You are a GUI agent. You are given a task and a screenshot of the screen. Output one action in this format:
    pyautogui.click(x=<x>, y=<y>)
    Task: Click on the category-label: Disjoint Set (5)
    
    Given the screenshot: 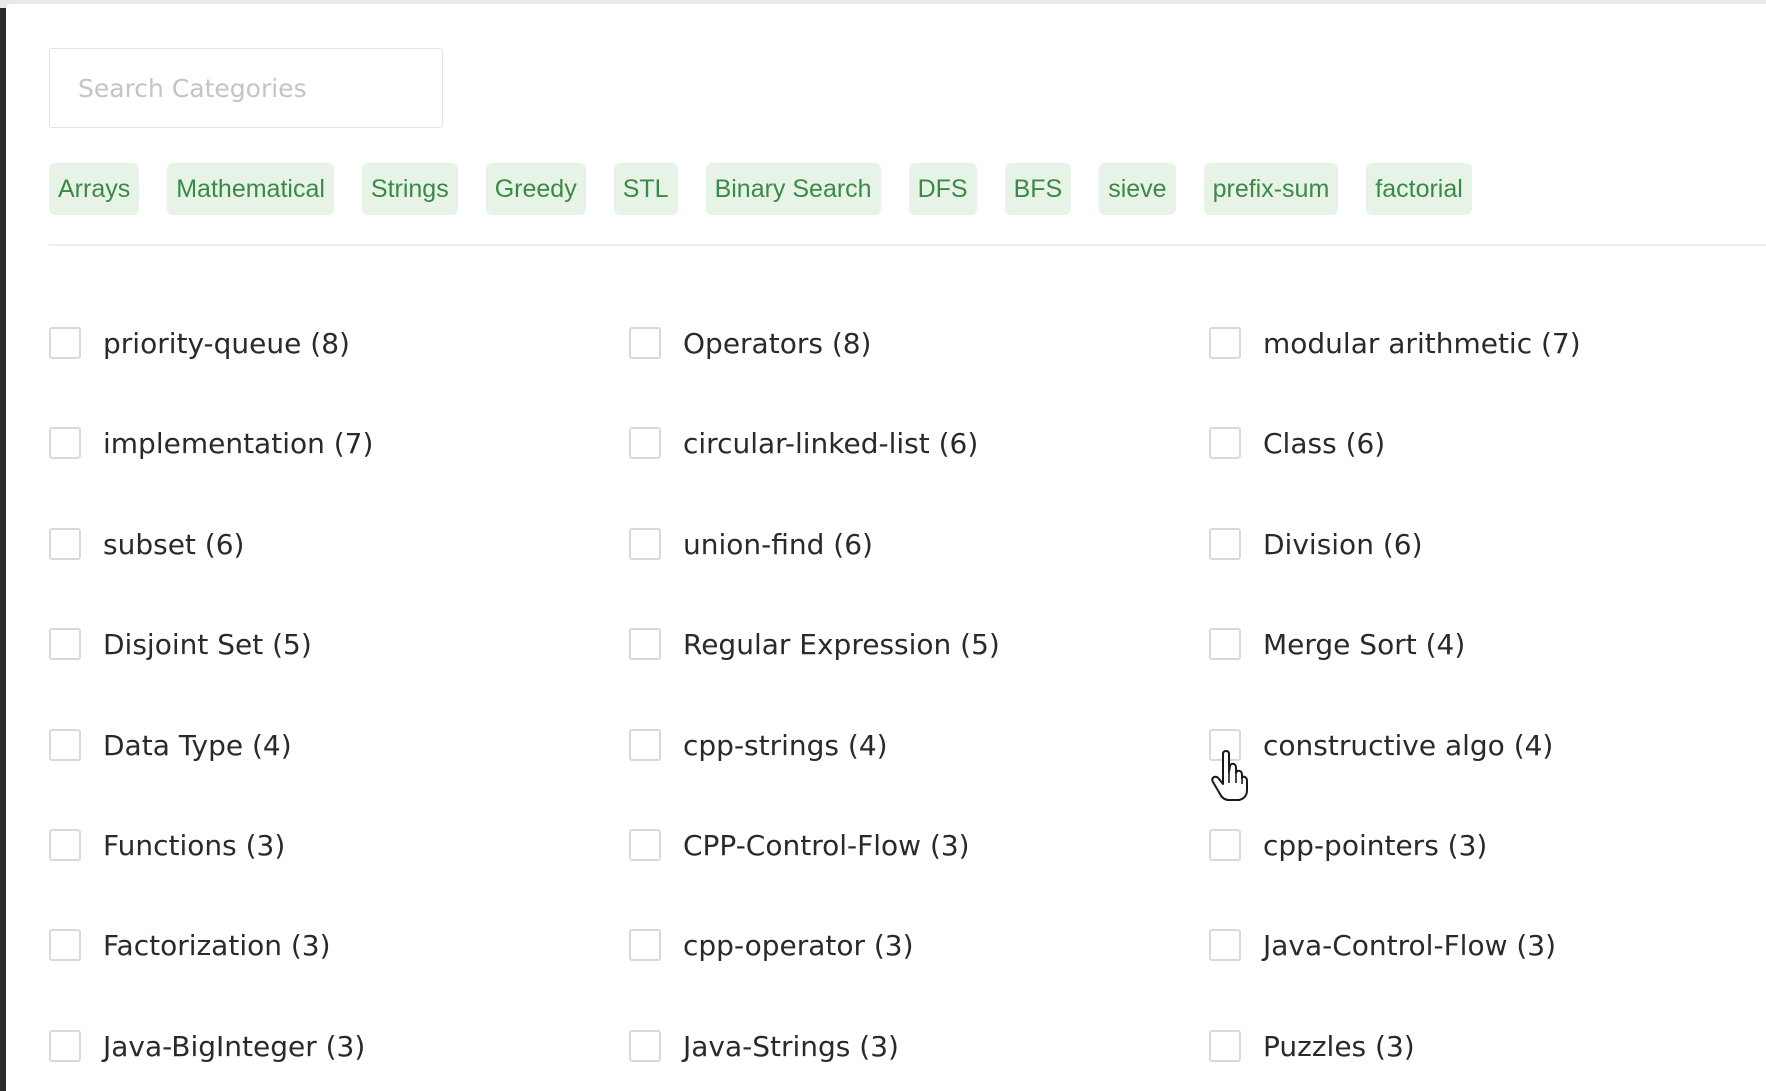 What is the action you would take?
    pyautogui.click(x=207, y=644)
    